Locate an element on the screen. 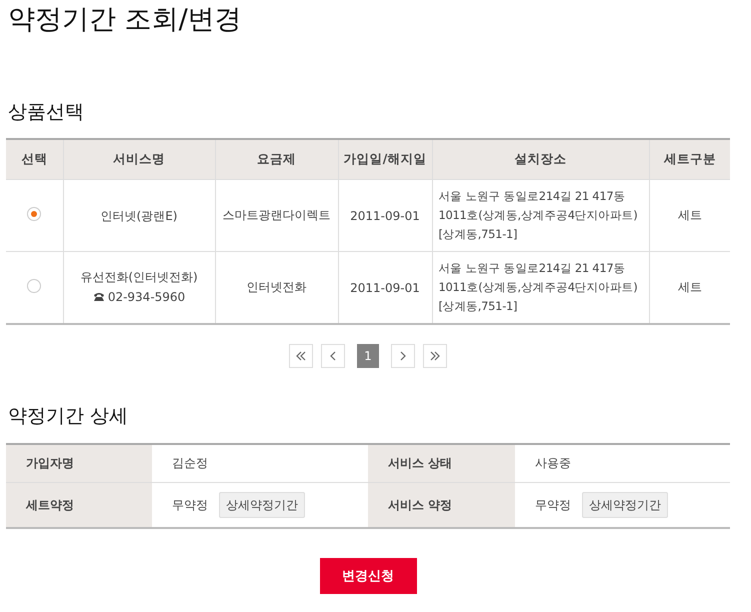  phone-icon is located at coordinates (98, 297).